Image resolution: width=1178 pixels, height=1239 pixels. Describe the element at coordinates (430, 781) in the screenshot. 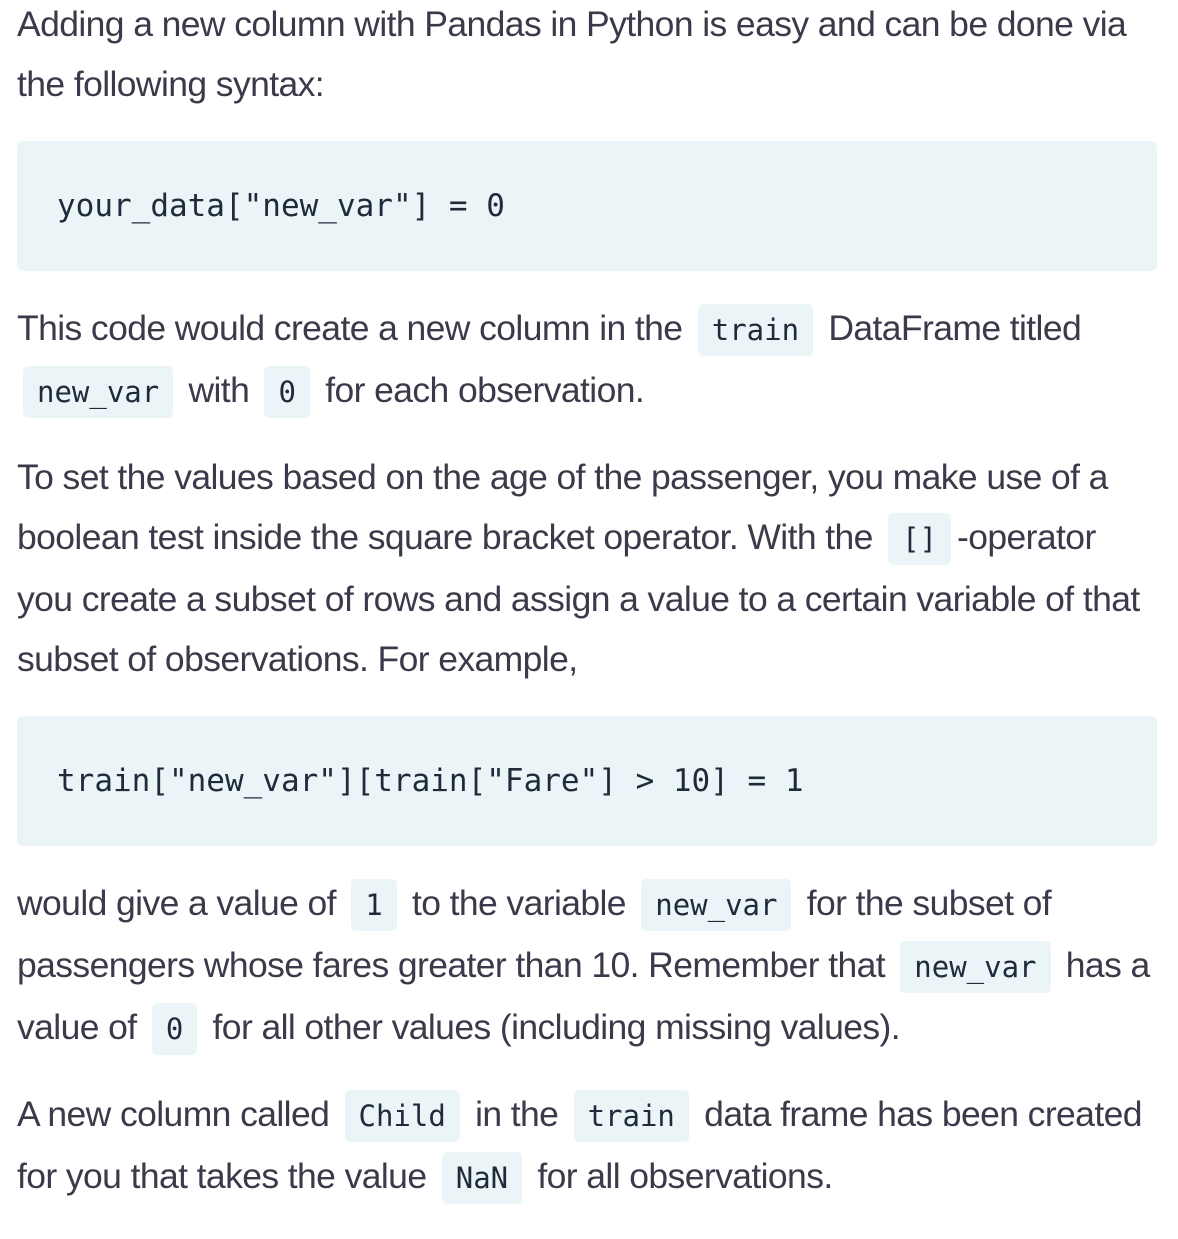

I see `code-block-example-text: train["new_var"][train["Fare"] > 10] = 1` at that location.